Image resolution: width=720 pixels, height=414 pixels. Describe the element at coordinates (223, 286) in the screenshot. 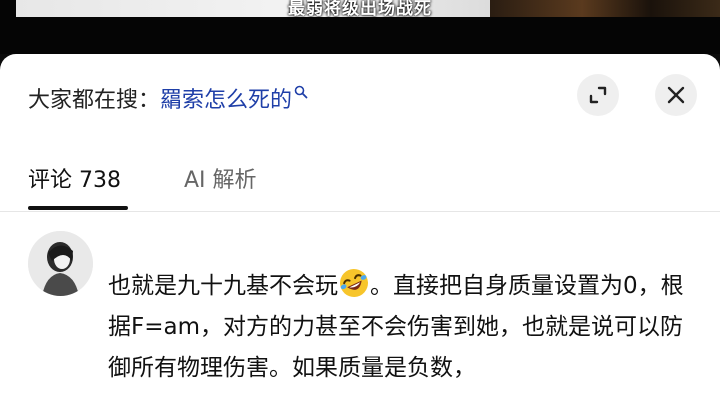

I see `comment-text-part1: 也就是九十九基不会玩` at that location.